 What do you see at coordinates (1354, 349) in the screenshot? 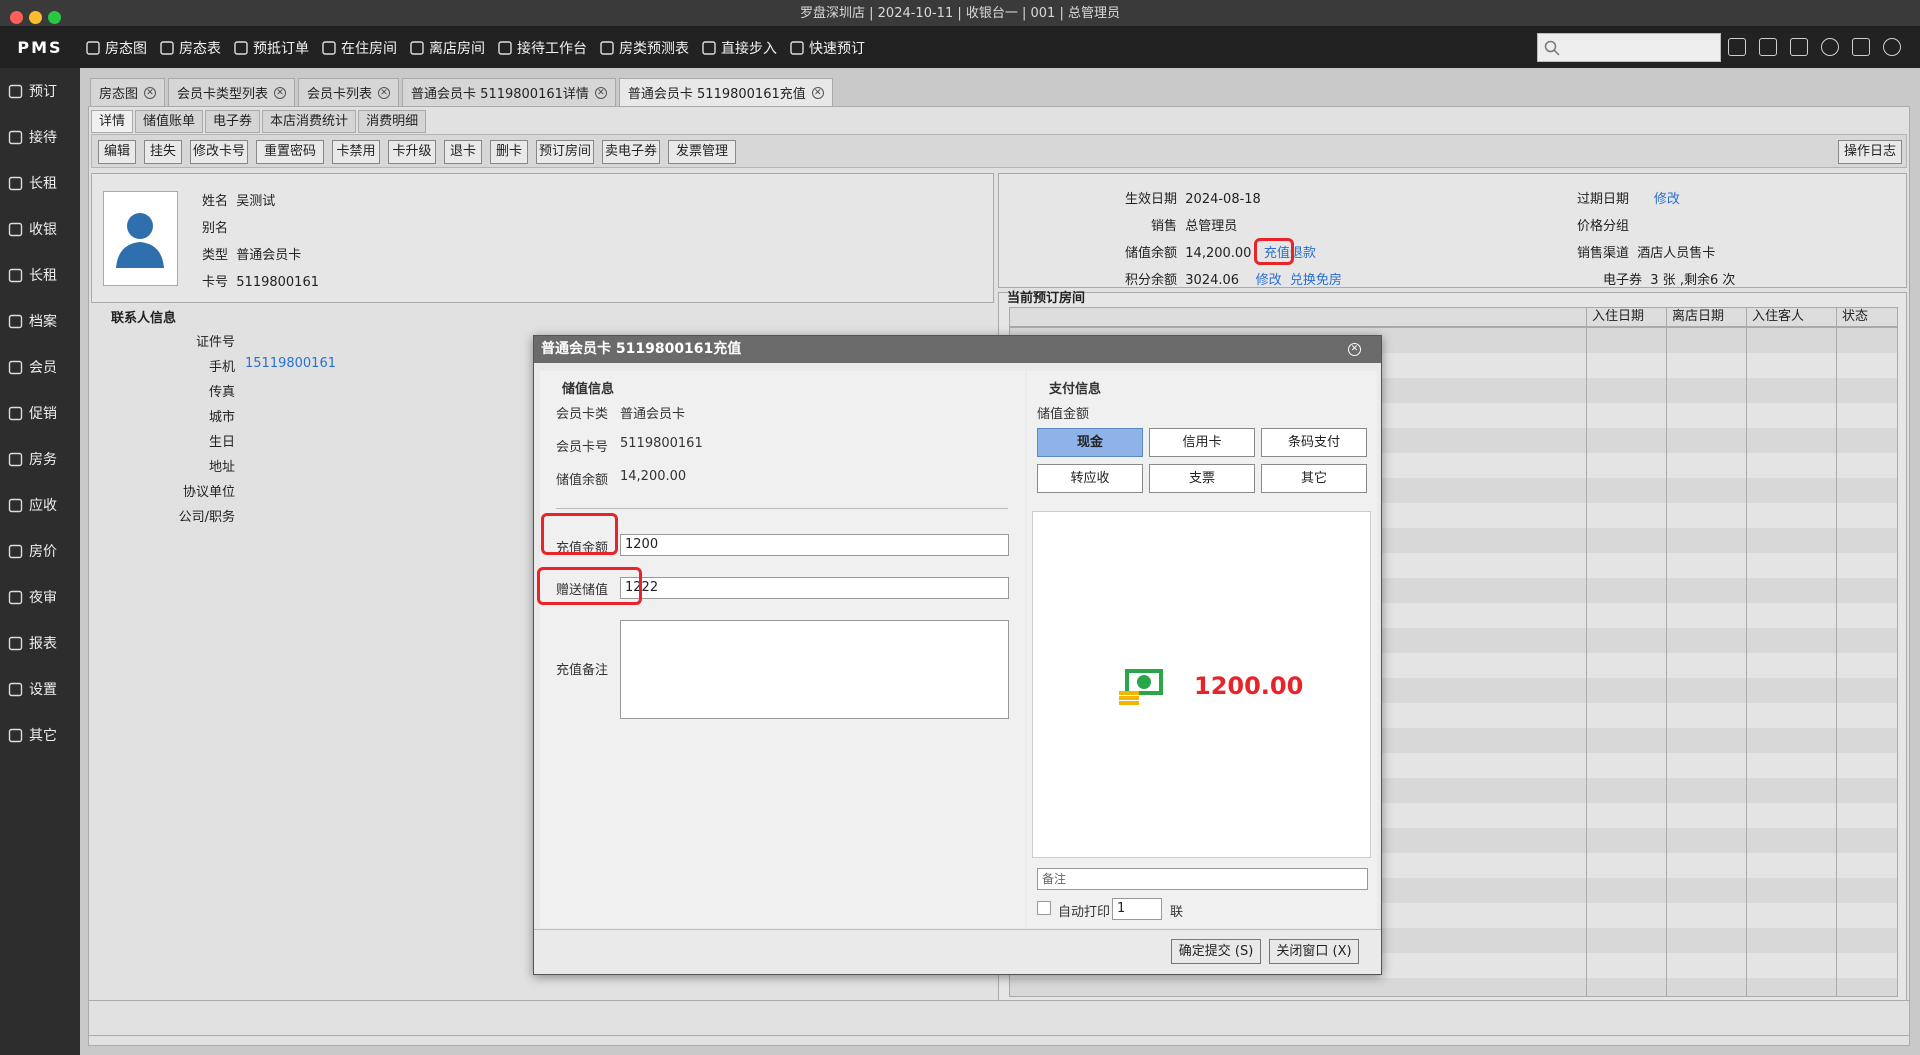
I see `dialog-close-icon: ✕` at bounding box center [1354, 349].